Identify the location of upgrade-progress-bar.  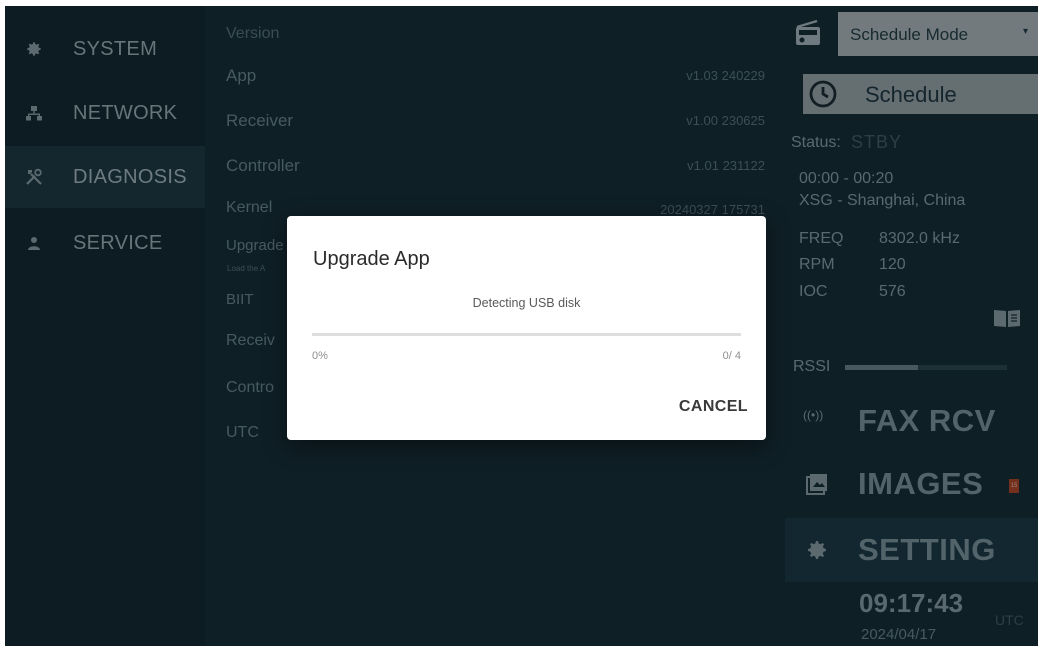
(526, 334).